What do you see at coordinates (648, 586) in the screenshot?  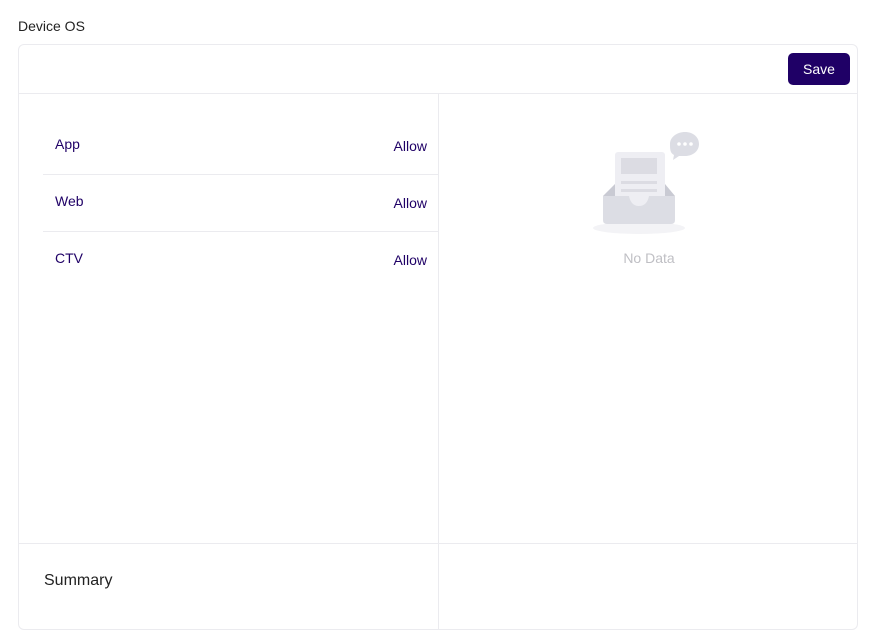 I see `summary-detail-panel` at bounding box center [648, 586].